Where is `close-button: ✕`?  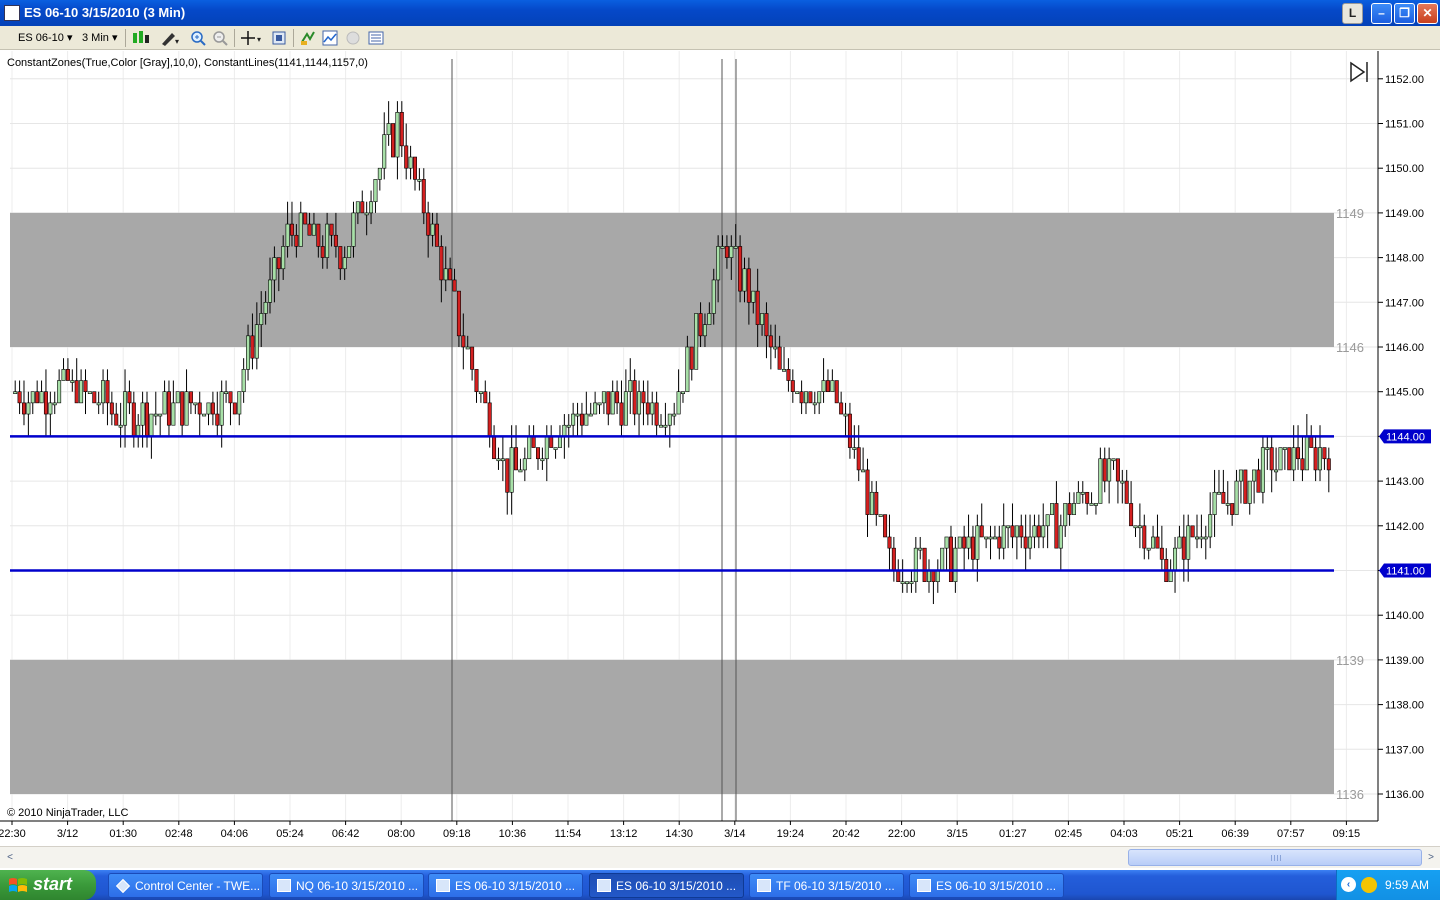 close-button: ✕ is located at coordinates (1427, 13).